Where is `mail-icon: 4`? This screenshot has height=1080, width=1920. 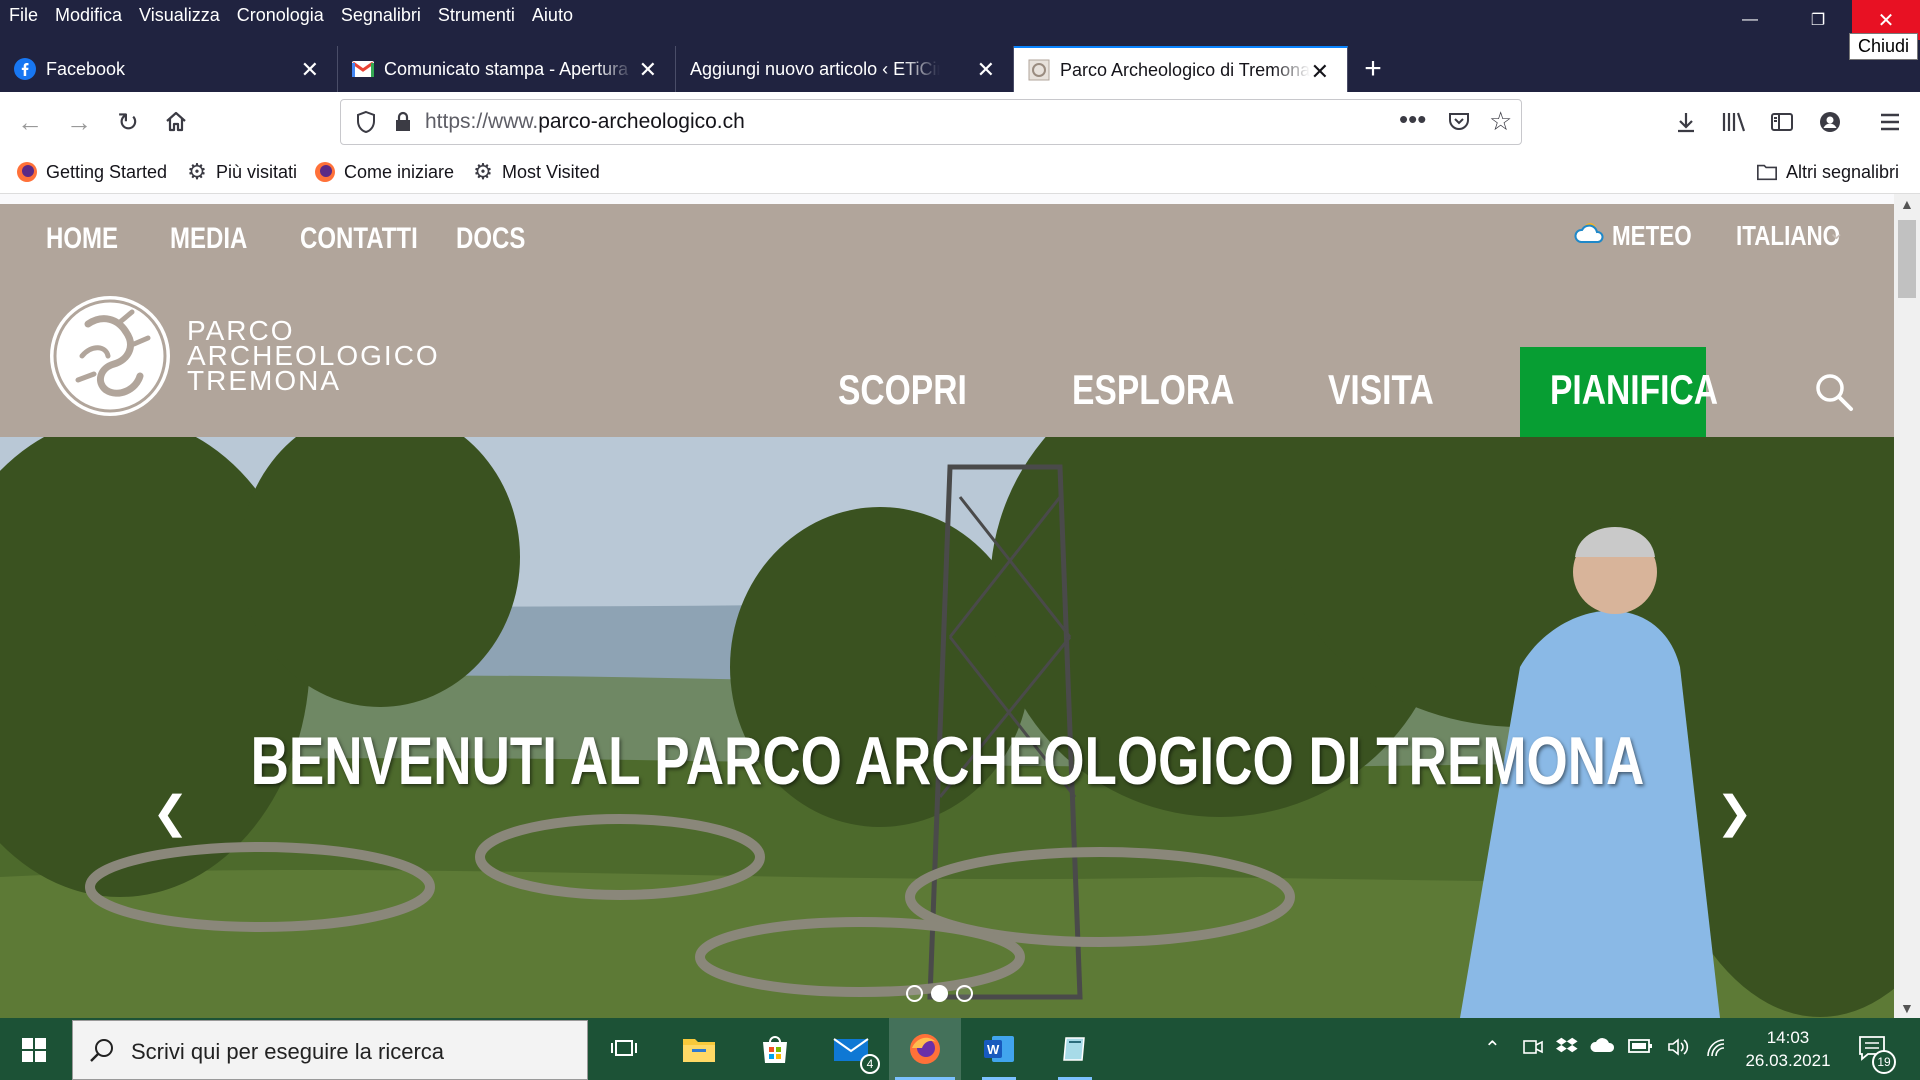 mail-icon: 4 is located at coordinates (854, 1050).